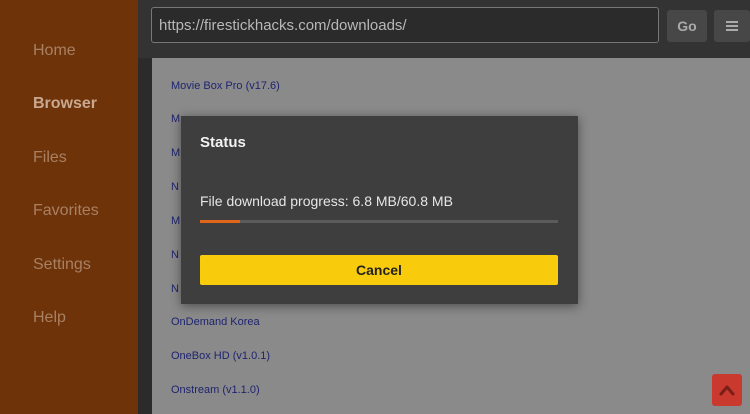 The width and height of the screenshot is (750, 414). I want to click on sidebar-item-files: Files, so click(50, 158).